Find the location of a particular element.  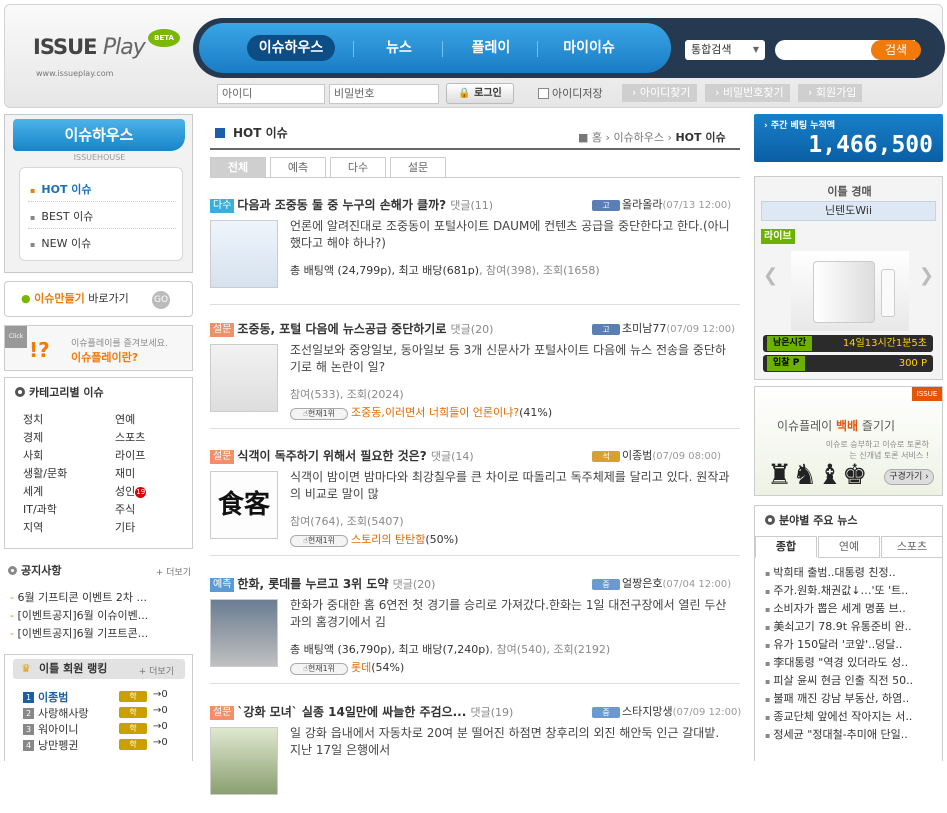

news-tab-sports: 스포츠 is located at coordinates (912, 547).